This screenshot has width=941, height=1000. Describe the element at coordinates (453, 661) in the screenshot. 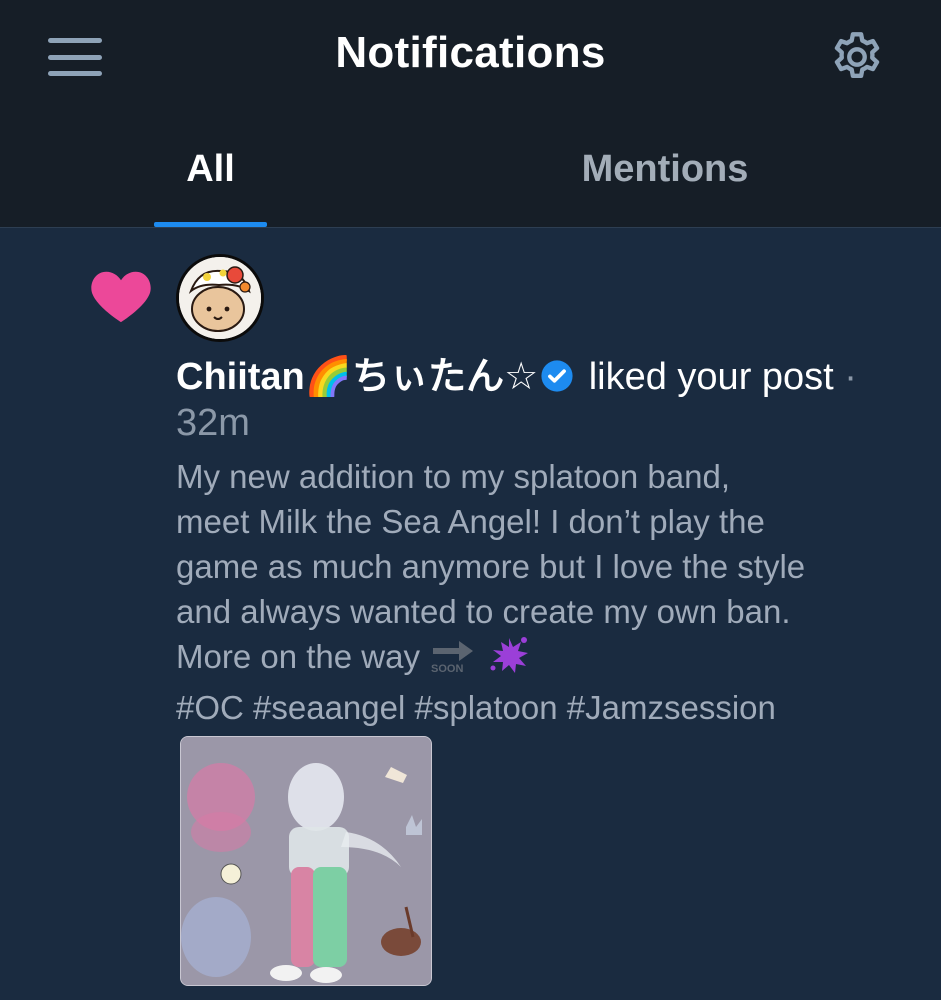

I see `soon-arrow-emoji: SOON` at that location.